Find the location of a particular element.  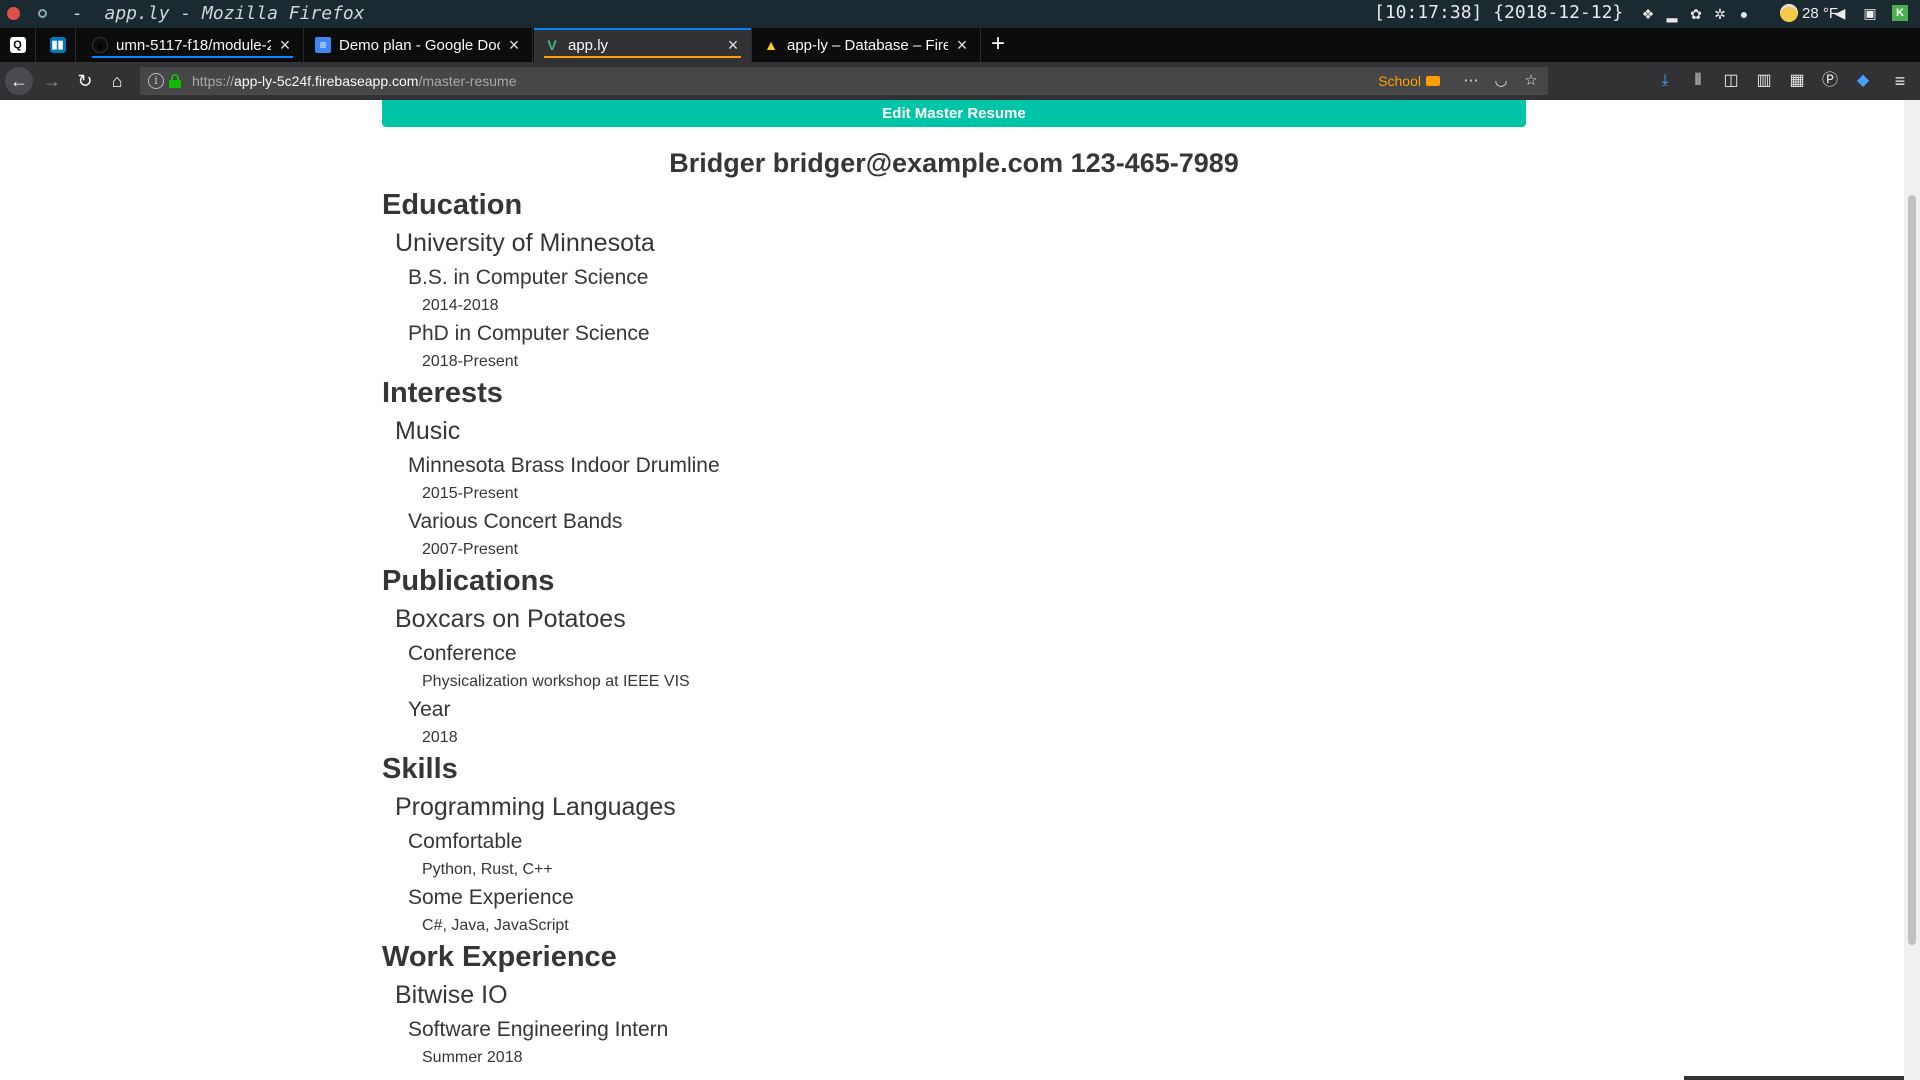

system-clock: [10:17:38] {2018-12-12} is located at coordinates (1499, 12).